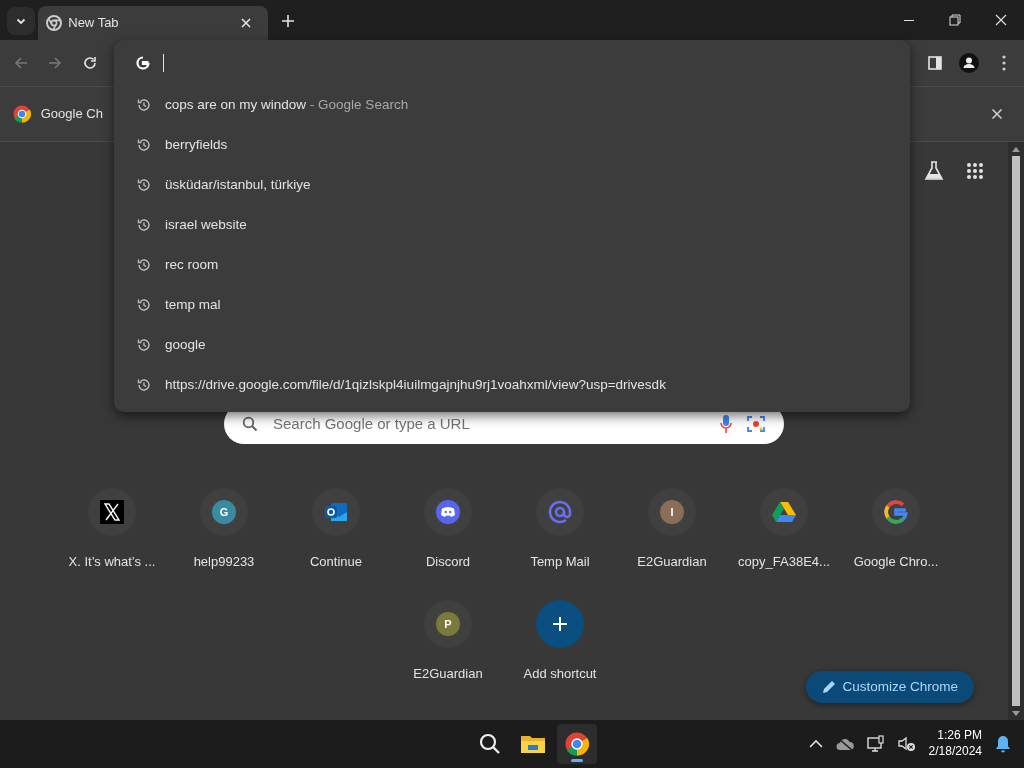 This screenshot has height=768, width=1024. Describe the element at coordinates (974, 171) in the screenshot. I see `apps-icon` at that location.